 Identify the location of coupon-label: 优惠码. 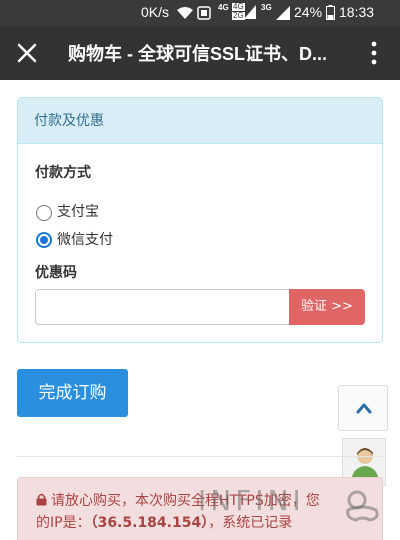
(56, 273).